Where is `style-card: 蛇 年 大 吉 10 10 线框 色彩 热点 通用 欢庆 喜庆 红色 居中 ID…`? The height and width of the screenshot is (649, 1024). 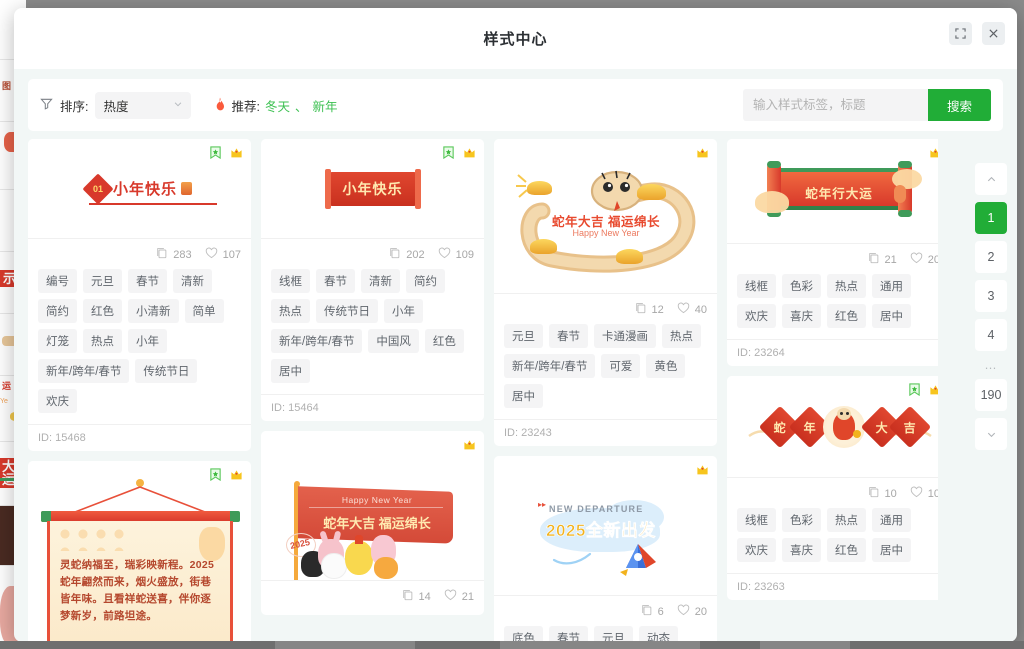 style-card: 蛇 年 大 吉 10 10 线框 色彩 热点 通用 欢庆 喜庆 红色 居中 ID… is located at coordinates (832, 488).